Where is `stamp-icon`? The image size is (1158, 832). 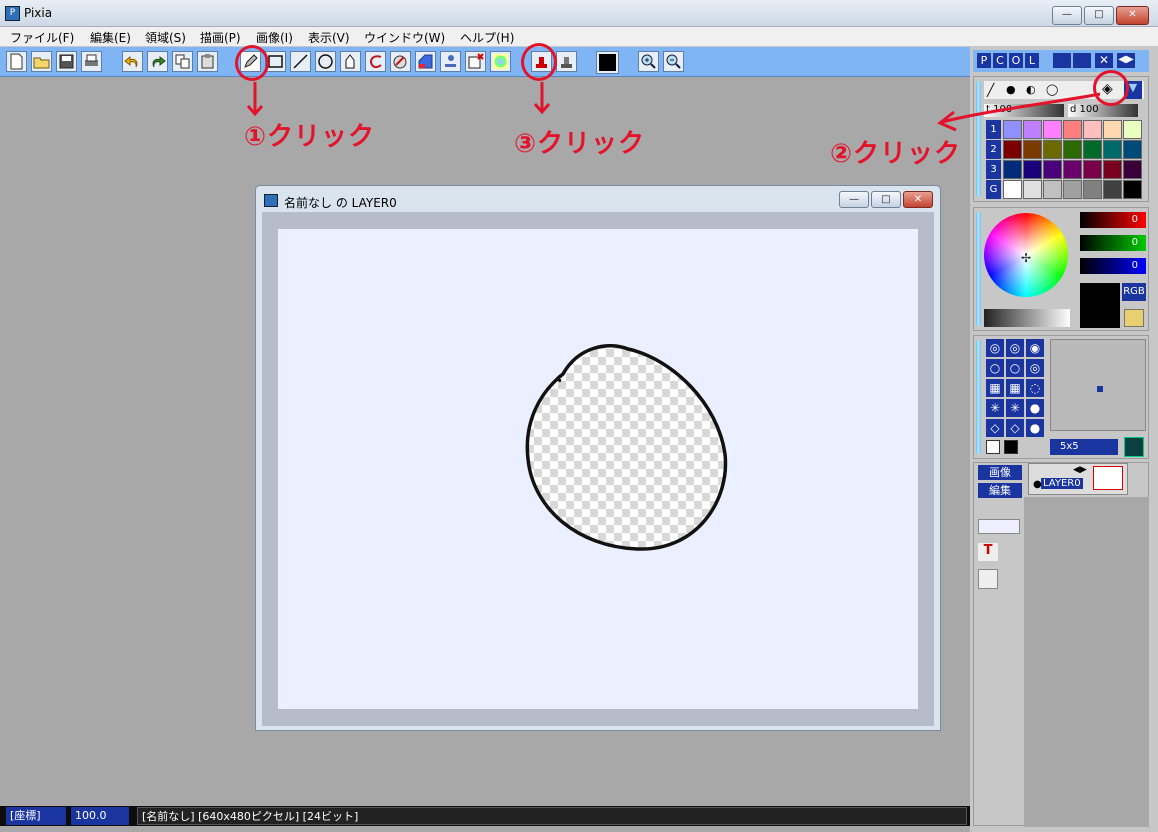 stamp-icon is located at coordinates (450, 61).